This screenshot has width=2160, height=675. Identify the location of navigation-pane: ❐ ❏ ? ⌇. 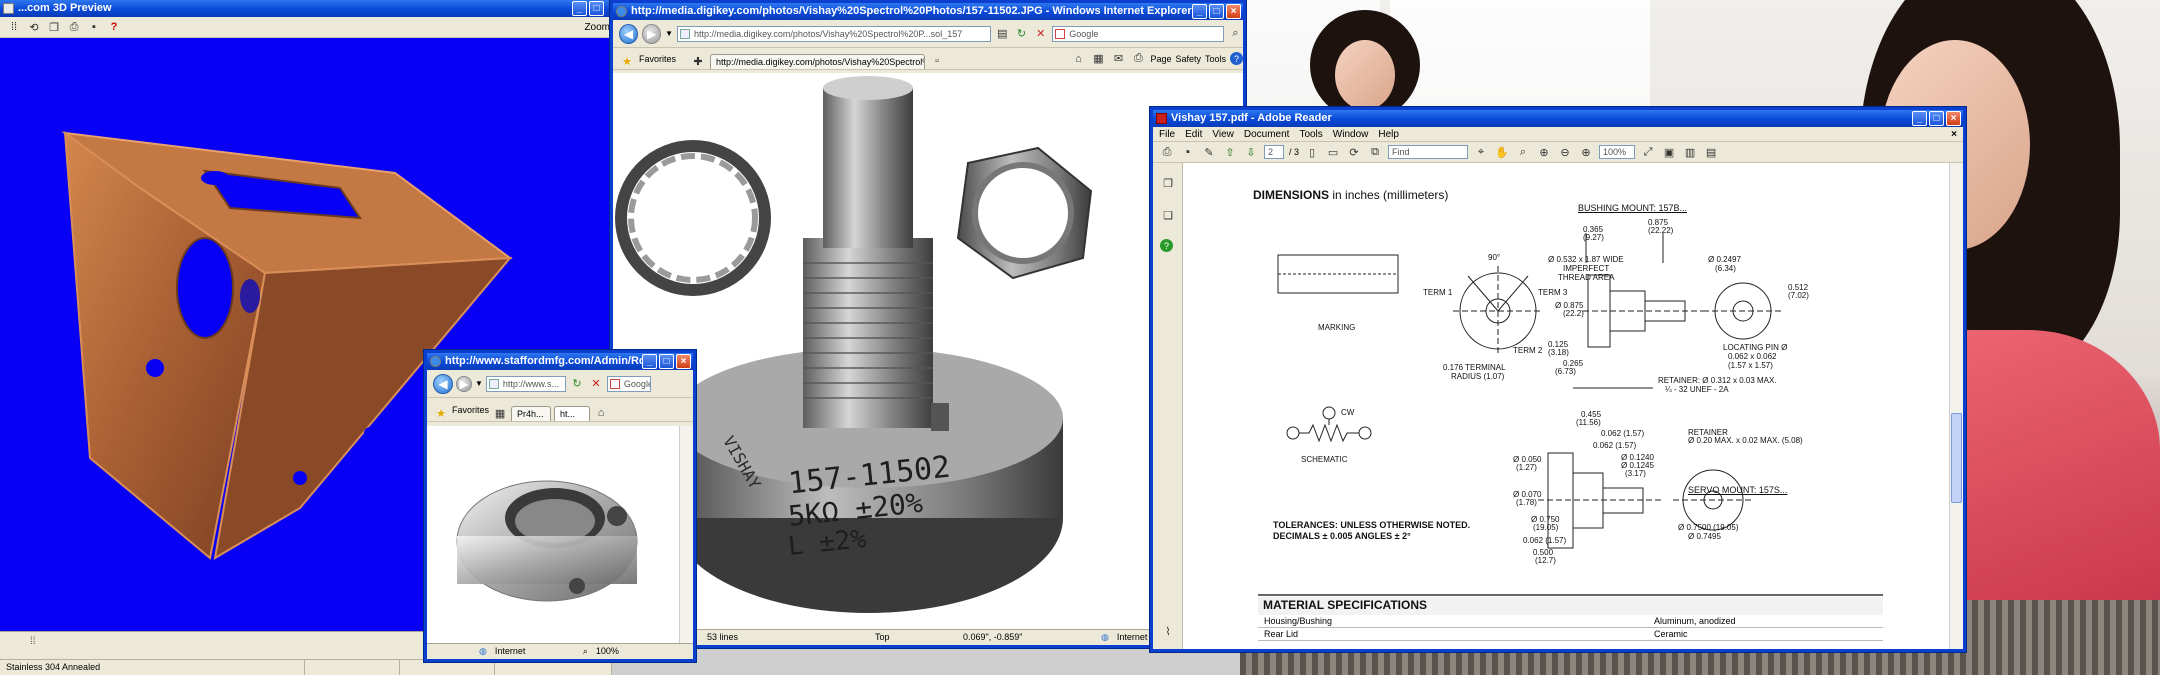
(1168, 406).